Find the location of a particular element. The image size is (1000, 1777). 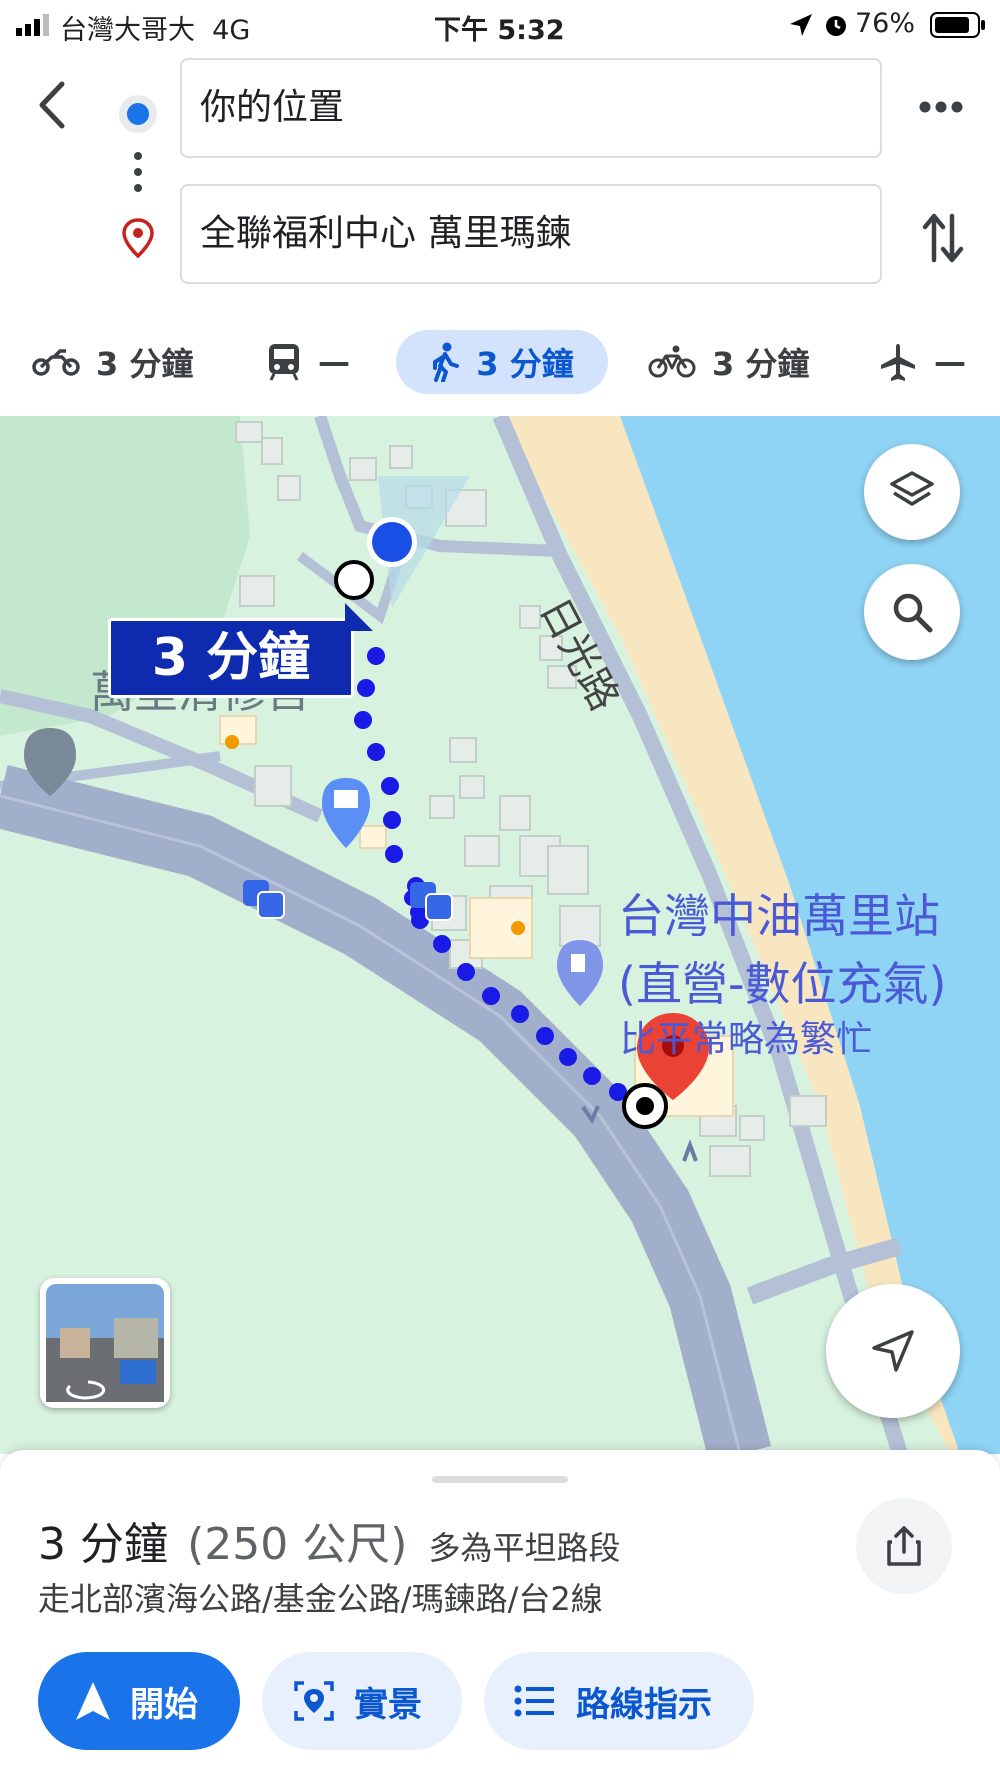

route-duration: 3 分鐘 is located at coordinates (103, 1544).